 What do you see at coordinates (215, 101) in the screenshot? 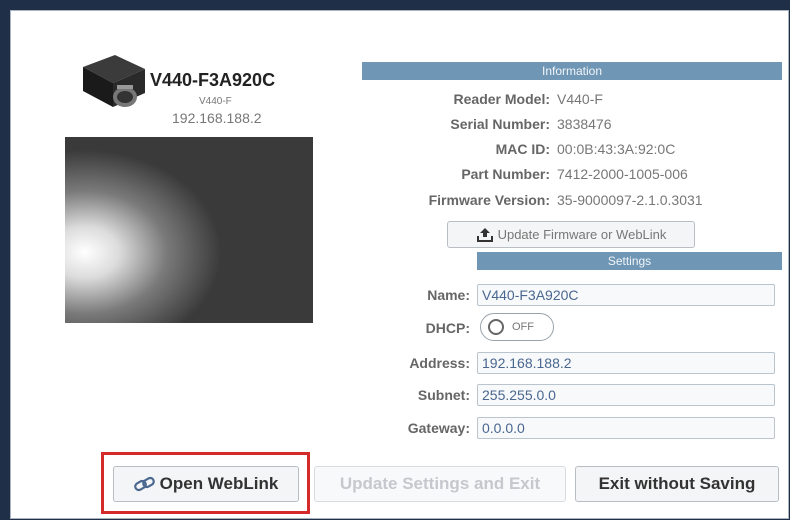
I see `device-model: V440-F` at bounding box center [215, 101].